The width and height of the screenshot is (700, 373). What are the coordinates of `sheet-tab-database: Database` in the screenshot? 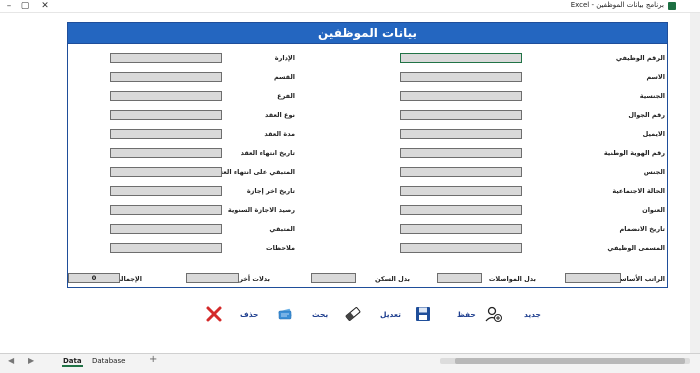 It's located at (108, 361).